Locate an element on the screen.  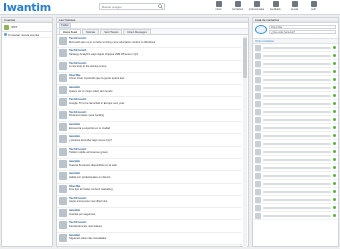
nav-ayuda: ayuda is located at coordinates (294, 6).